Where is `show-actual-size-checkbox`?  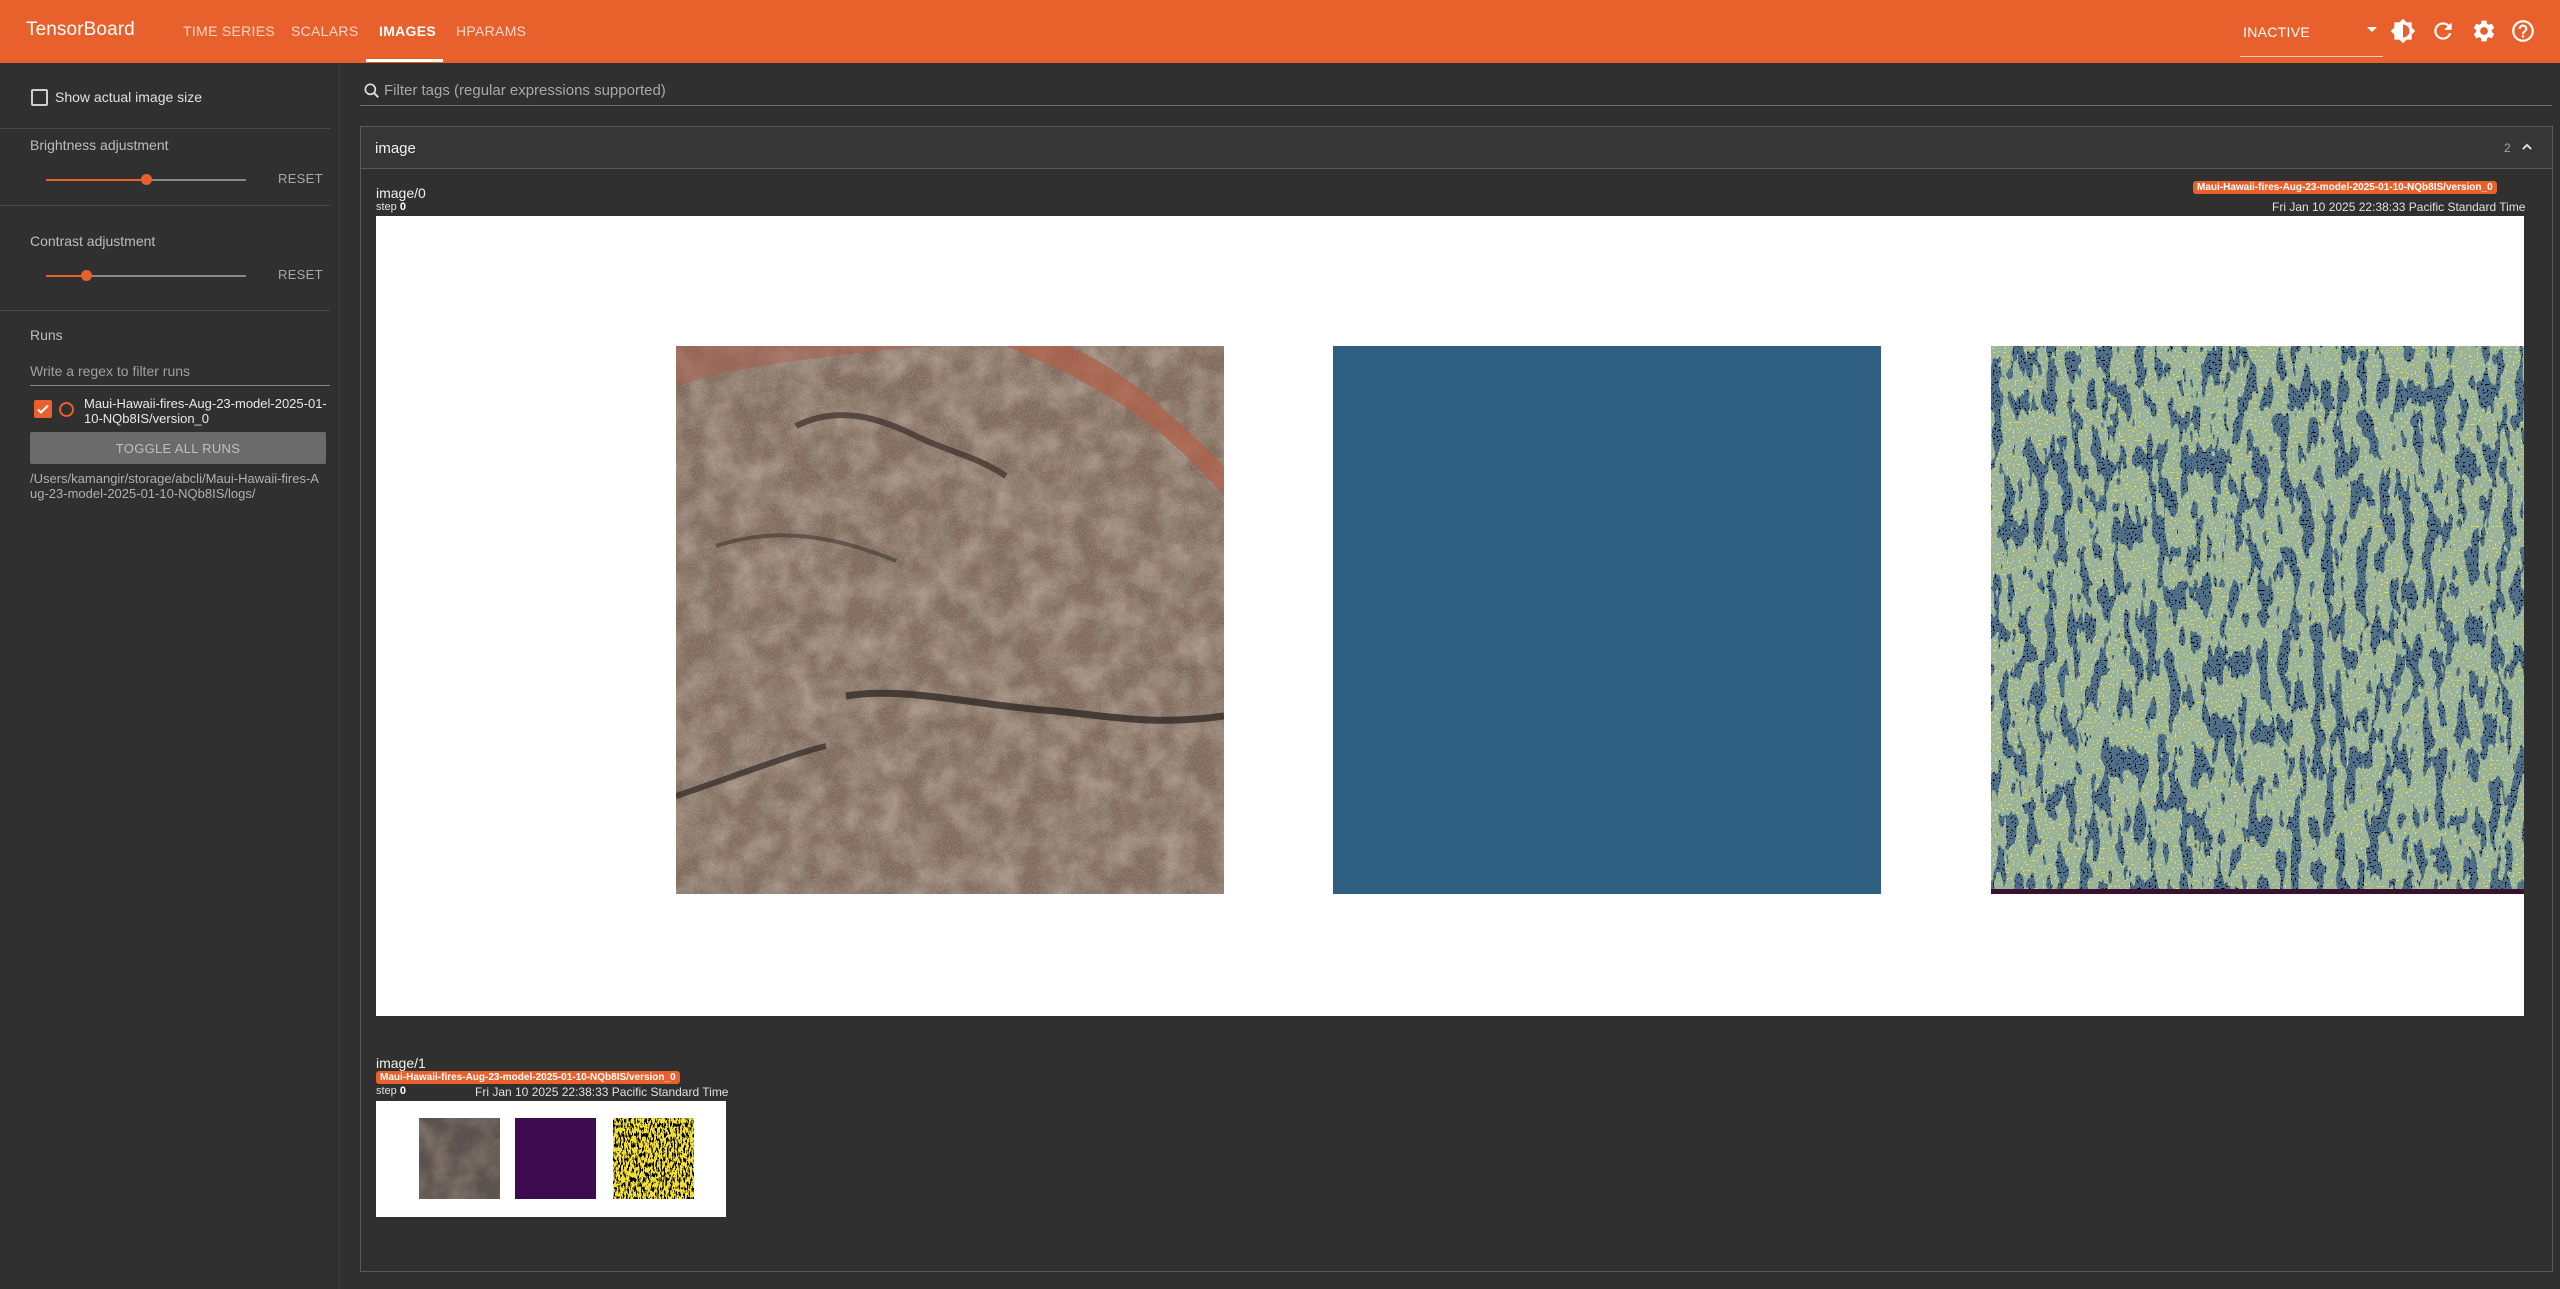
show-actual-size-checkbox is located at coordinates (39, 97).